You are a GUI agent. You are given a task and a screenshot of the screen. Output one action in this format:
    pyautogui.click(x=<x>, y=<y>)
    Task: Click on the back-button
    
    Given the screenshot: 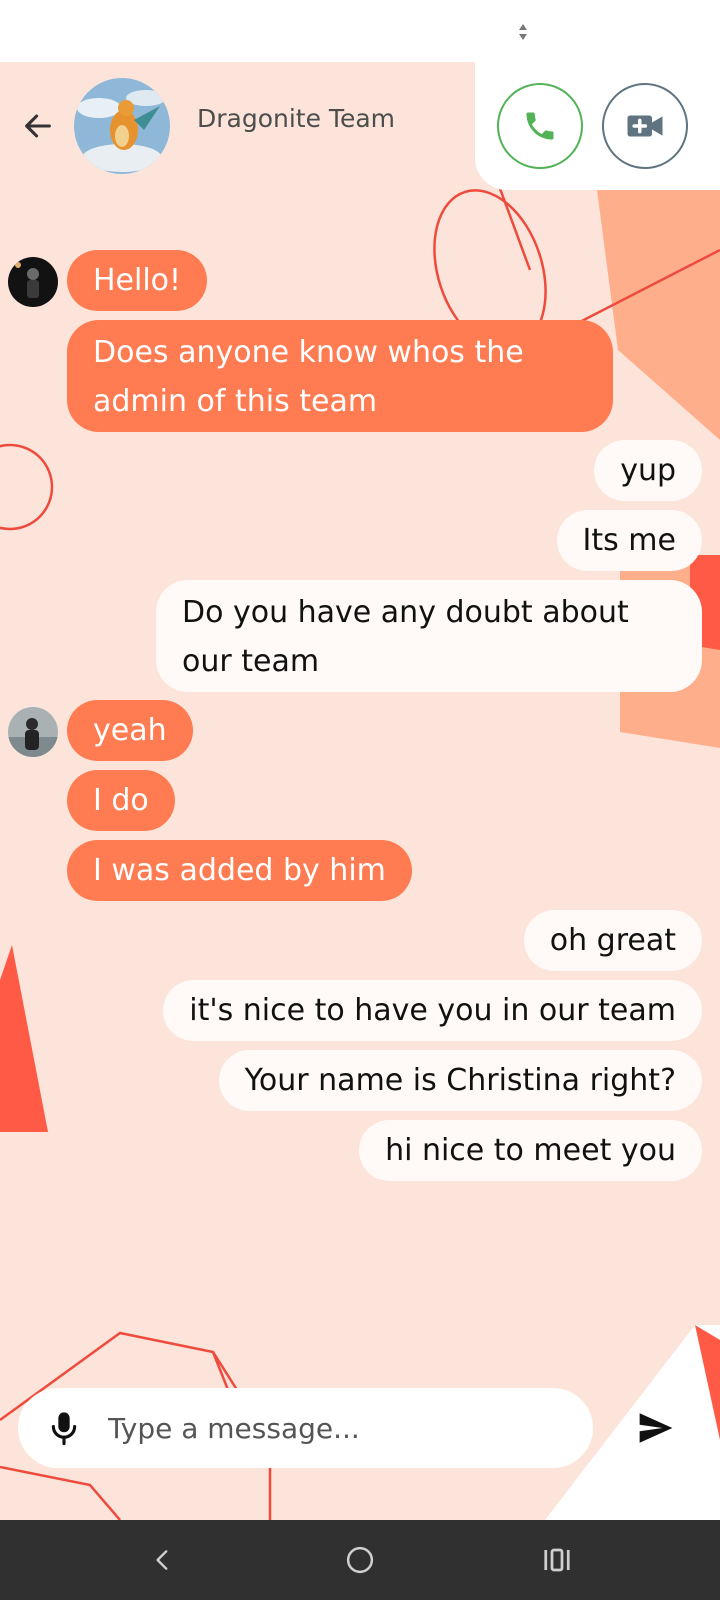 What is the action you would take?
    pyautogui.click(x=38, y=126)
    